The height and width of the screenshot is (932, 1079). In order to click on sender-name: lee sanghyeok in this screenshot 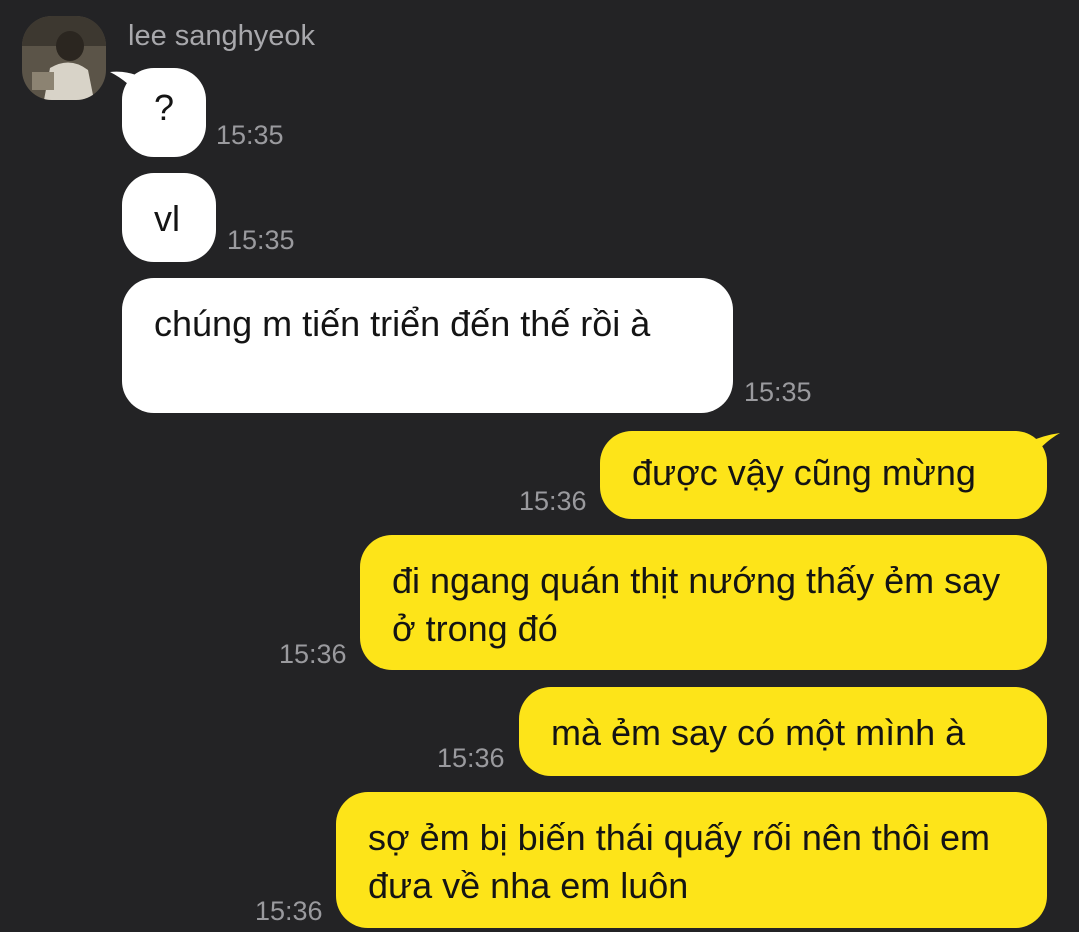, I will do `click(222, 36)`.